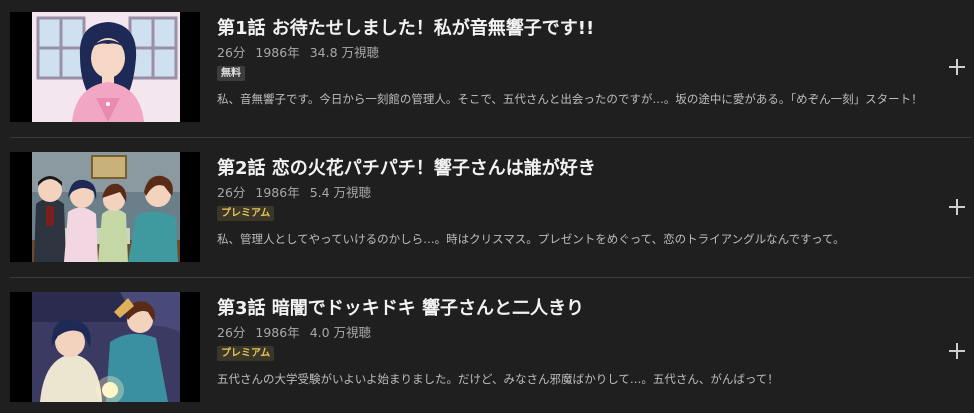 The height and width of the screenshot is (413, 974). I want to click on episode-2-meta: 26分 1986年 5.4 万視聴, so click(297, 191).